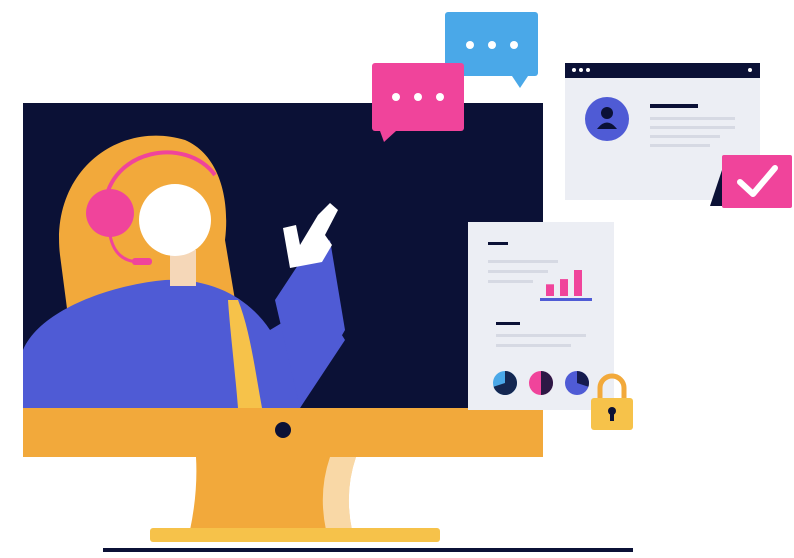 Image resolution: width=794 pixels, height=558 pixels. Describe the element at coordinates (541, 383) in the screenshot. I see `pie-chart-icon` at that location.